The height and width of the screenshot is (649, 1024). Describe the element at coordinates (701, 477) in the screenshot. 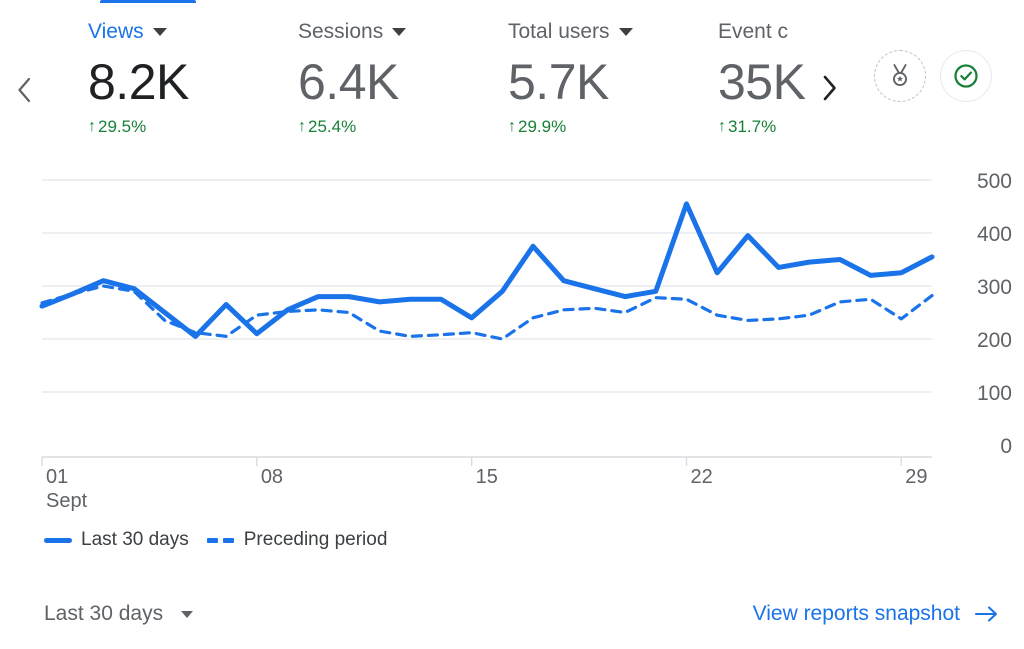

I see `x-axis-tick-label: 22` at that location.